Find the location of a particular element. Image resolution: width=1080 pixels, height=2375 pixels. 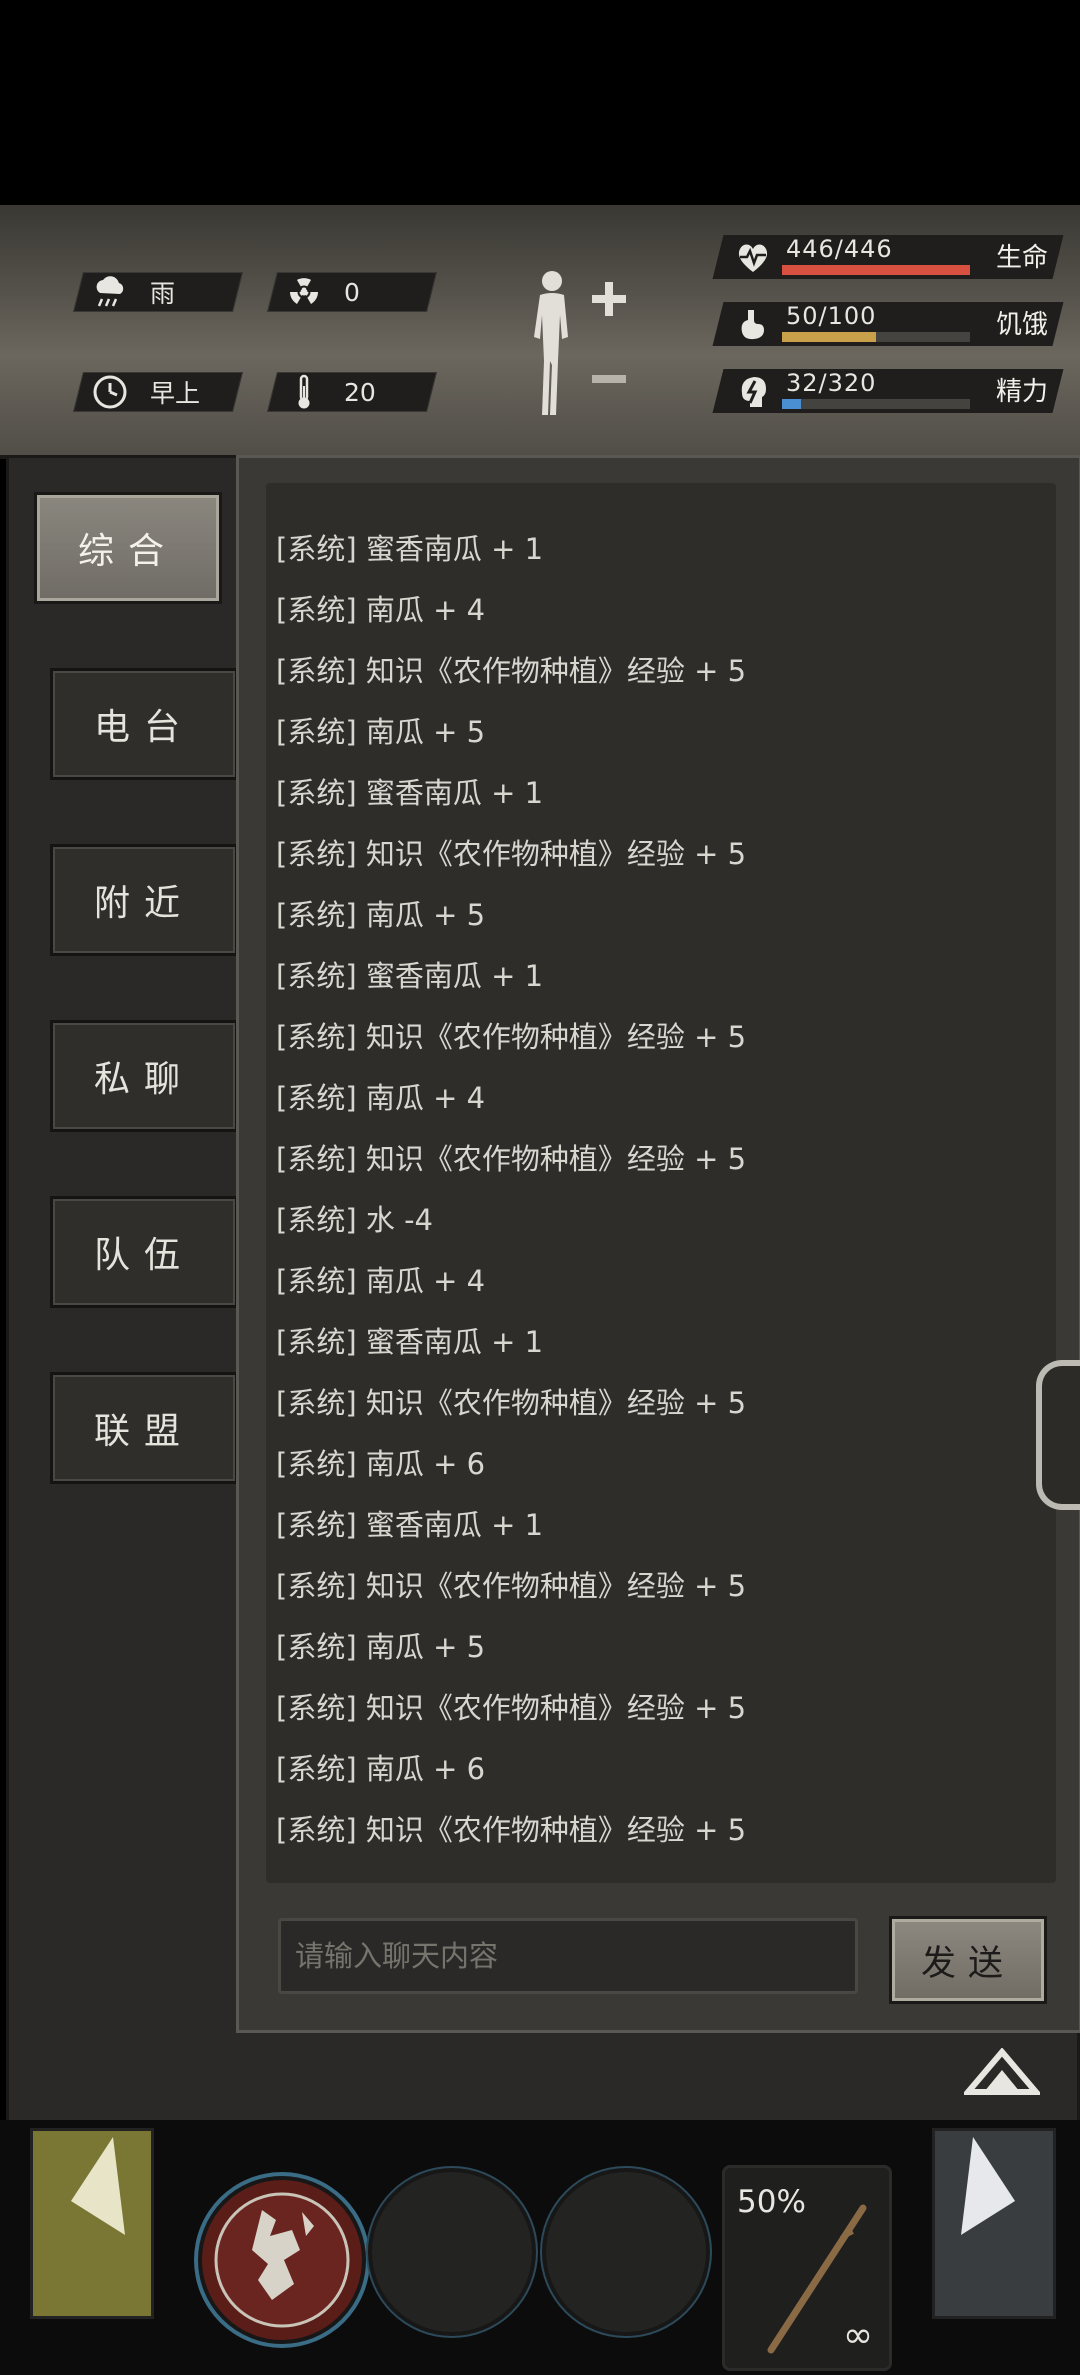

tab-team: 队伍 is located at coordinates (144, 1252).